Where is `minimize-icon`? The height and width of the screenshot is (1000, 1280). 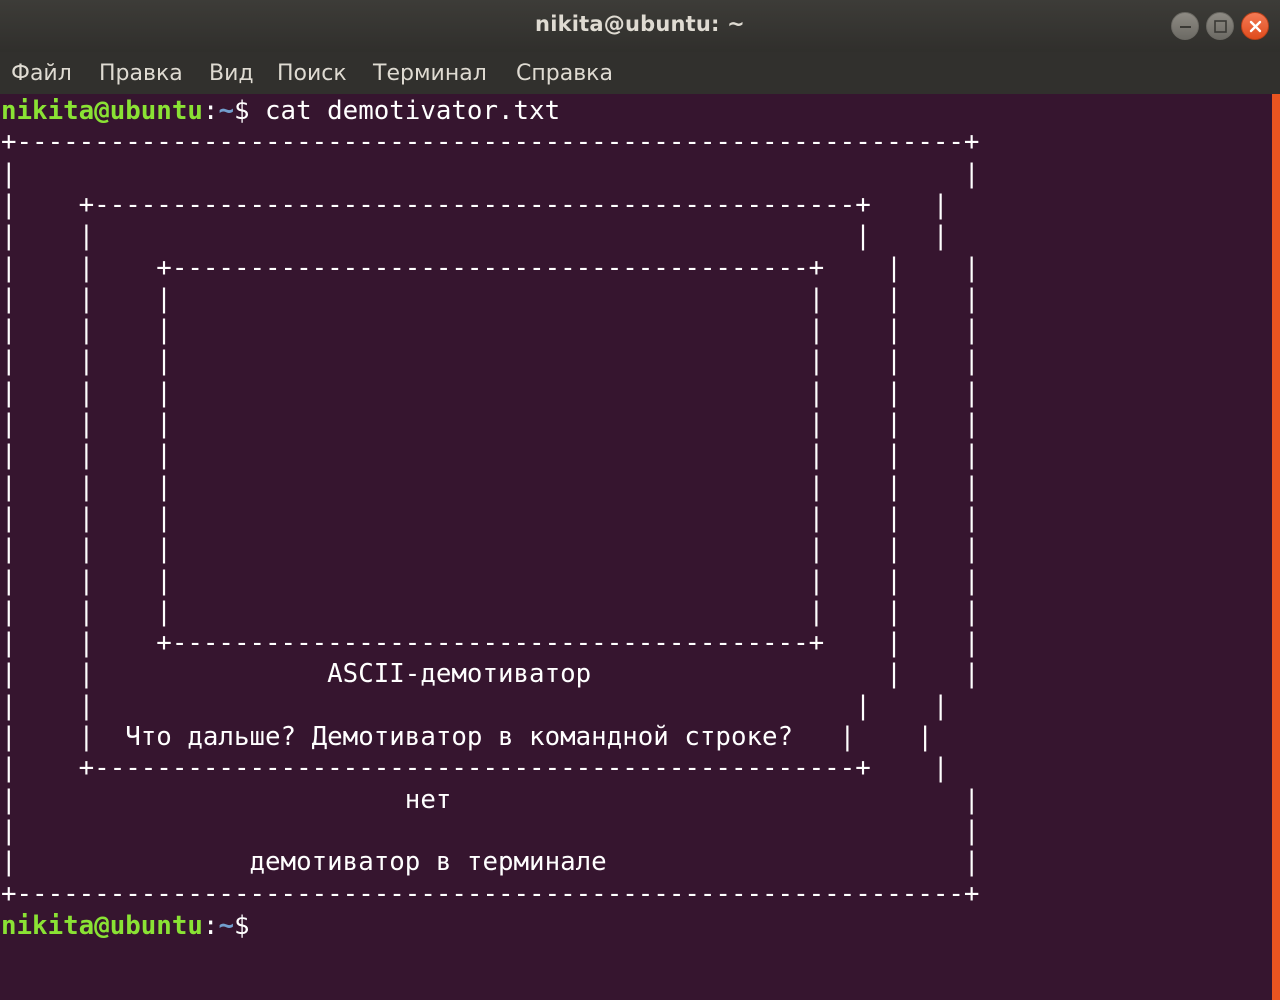 minimize-icon is located at coordinates (1185, 27).